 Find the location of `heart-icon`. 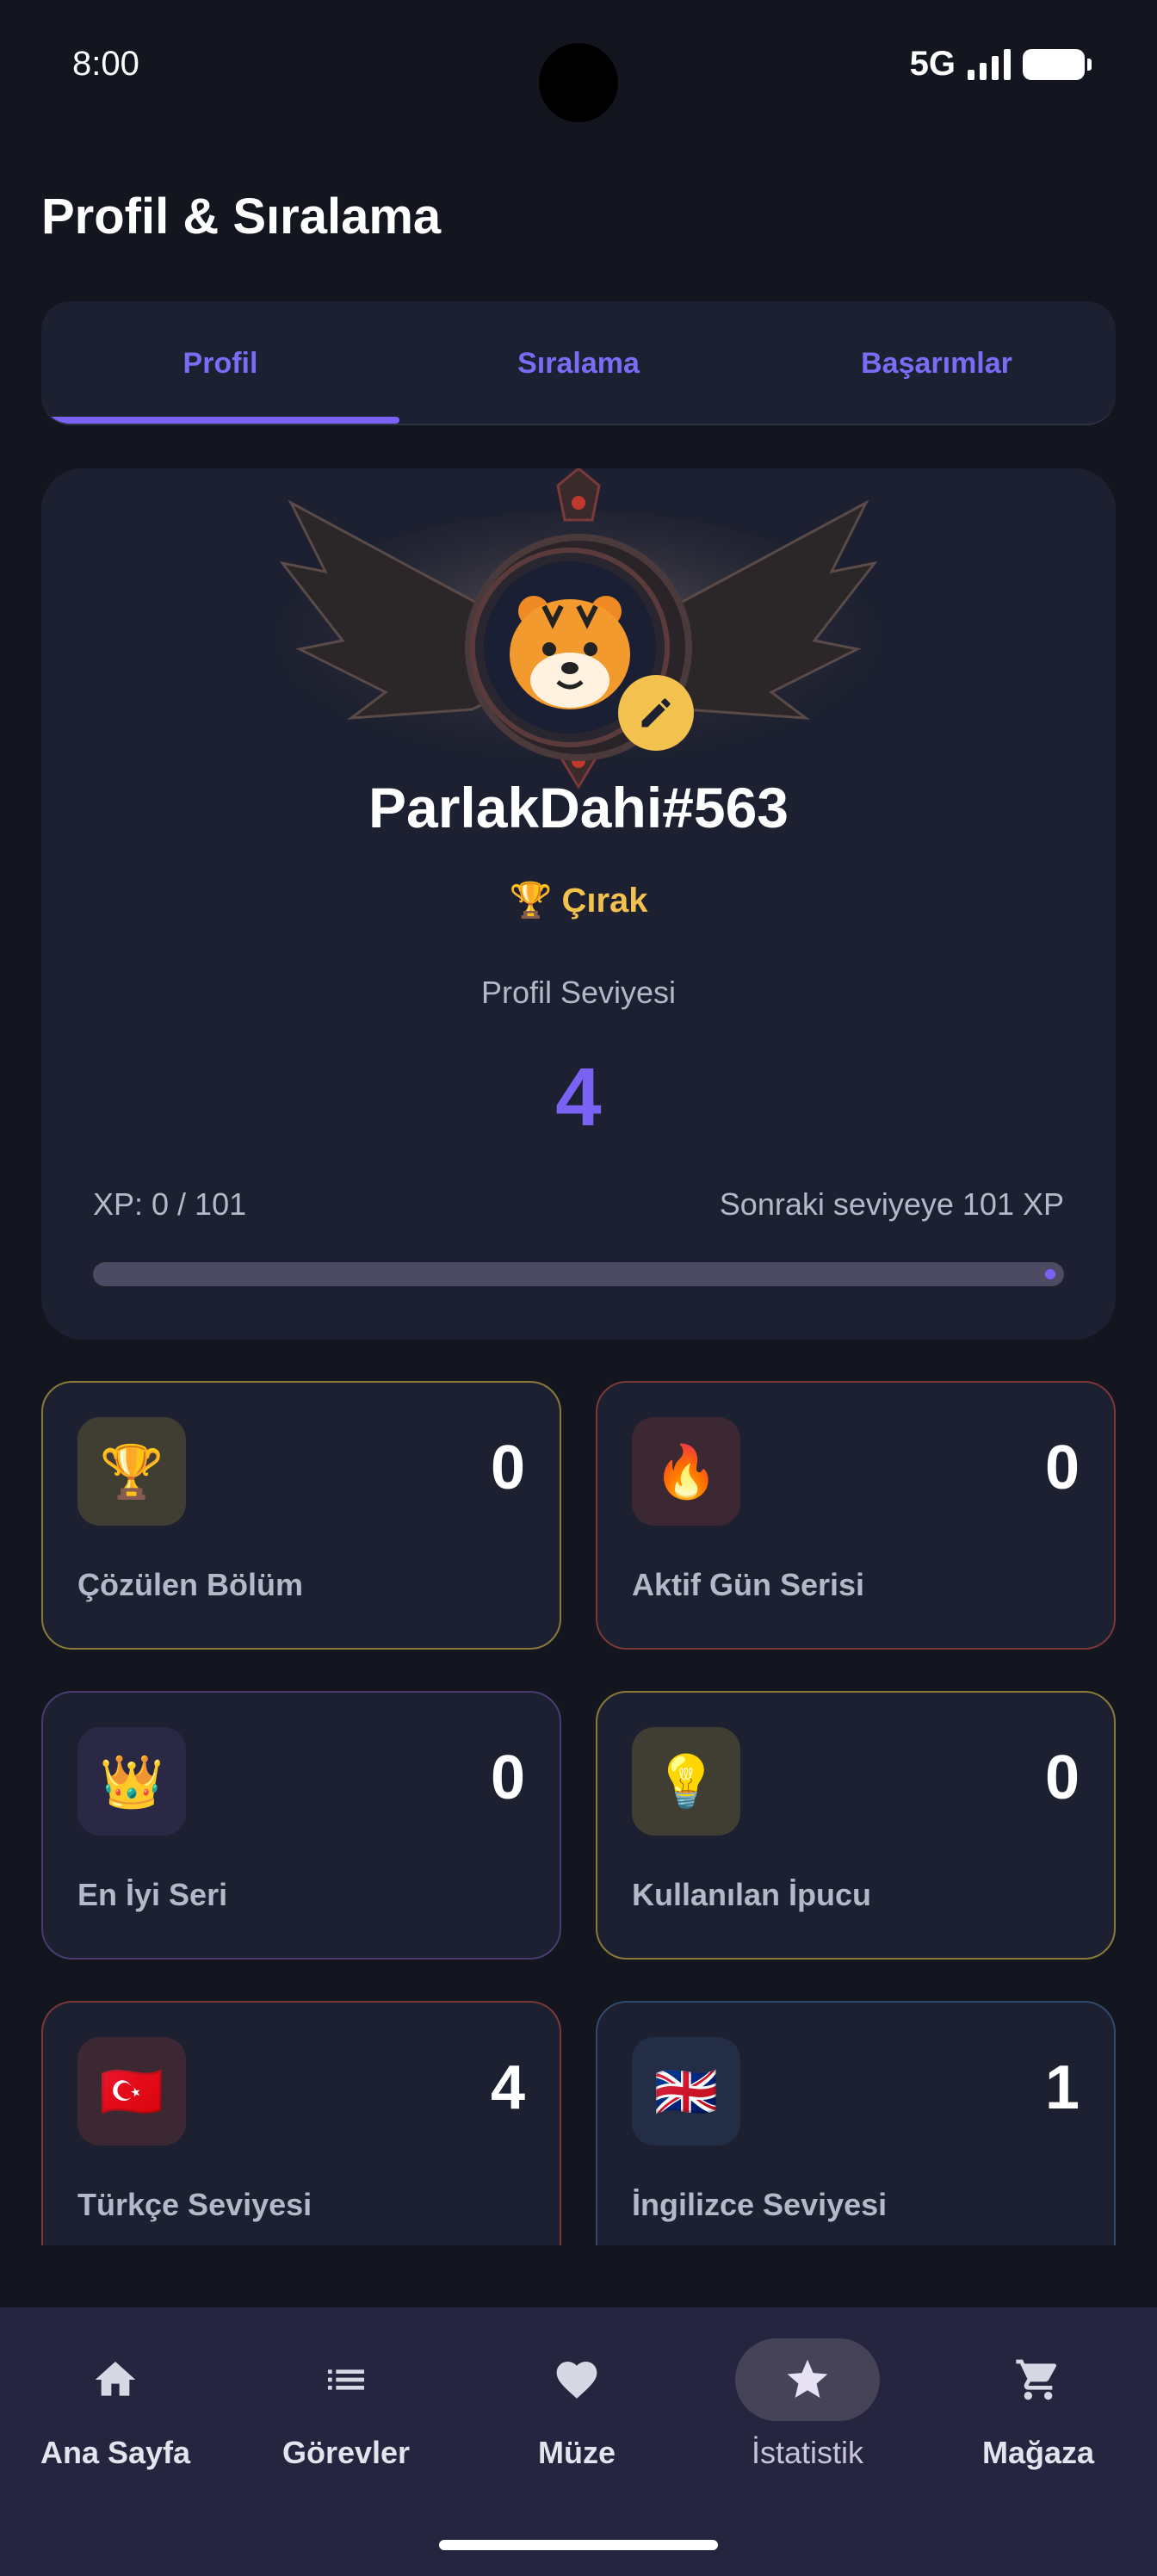

heart-icon is located at coordinates (577, 2380).